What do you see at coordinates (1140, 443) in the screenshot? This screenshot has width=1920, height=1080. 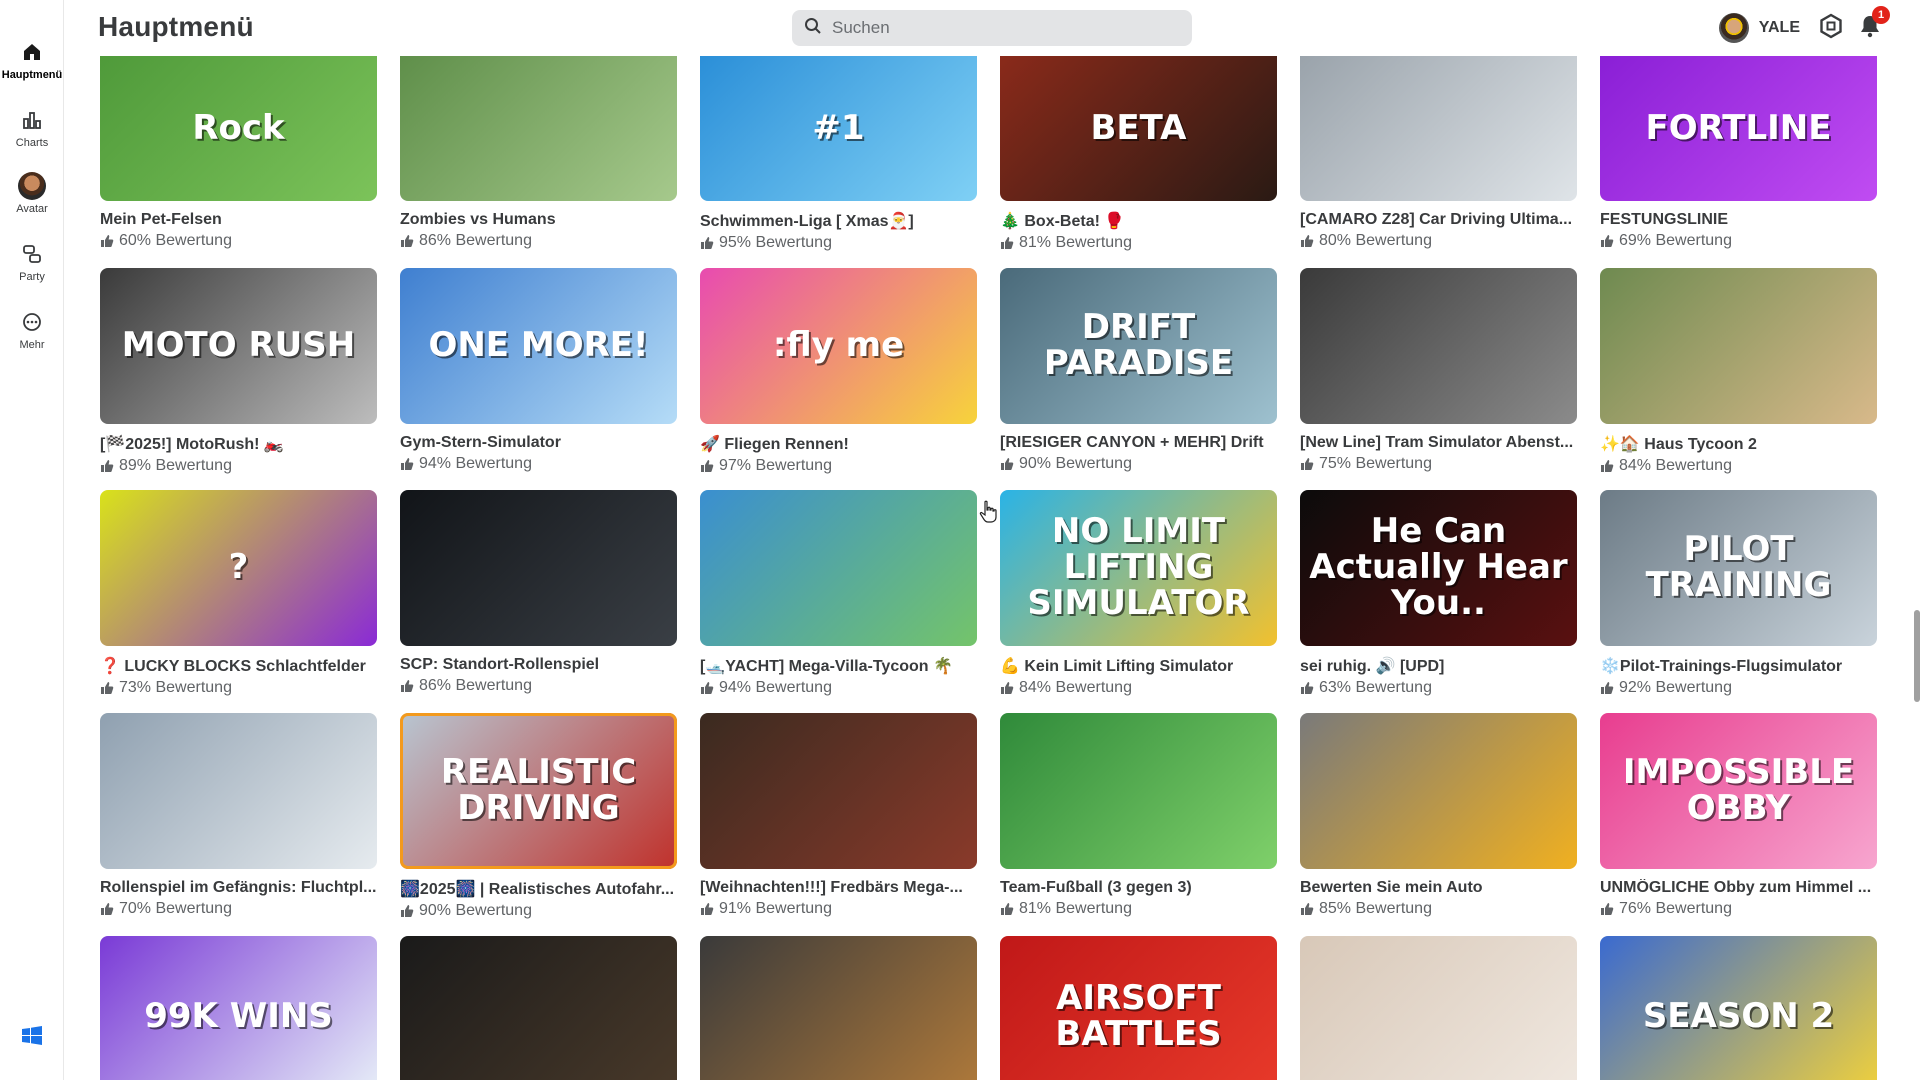 I see `game-title: [RIESIGER CANYON + MEHR] Drift` at bounding box center [1140, 443].